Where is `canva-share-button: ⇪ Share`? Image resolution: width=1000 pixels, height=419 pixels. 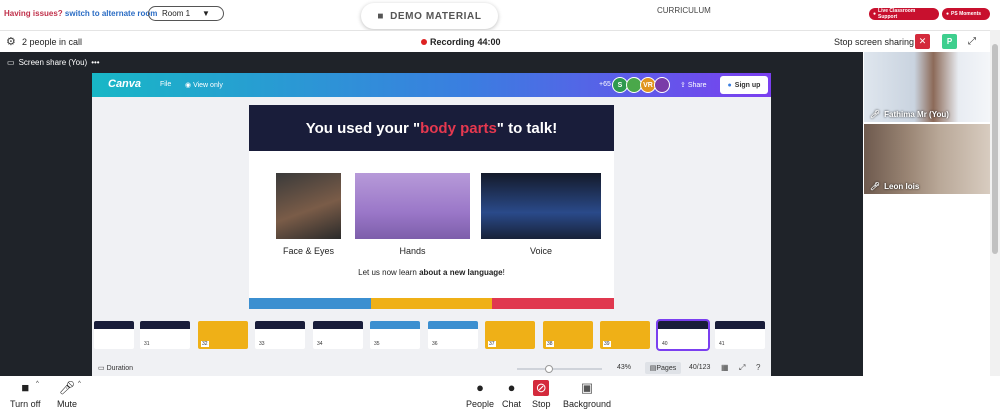 canva-share-button: ⇪ Share is located at coordinates (693, 85).